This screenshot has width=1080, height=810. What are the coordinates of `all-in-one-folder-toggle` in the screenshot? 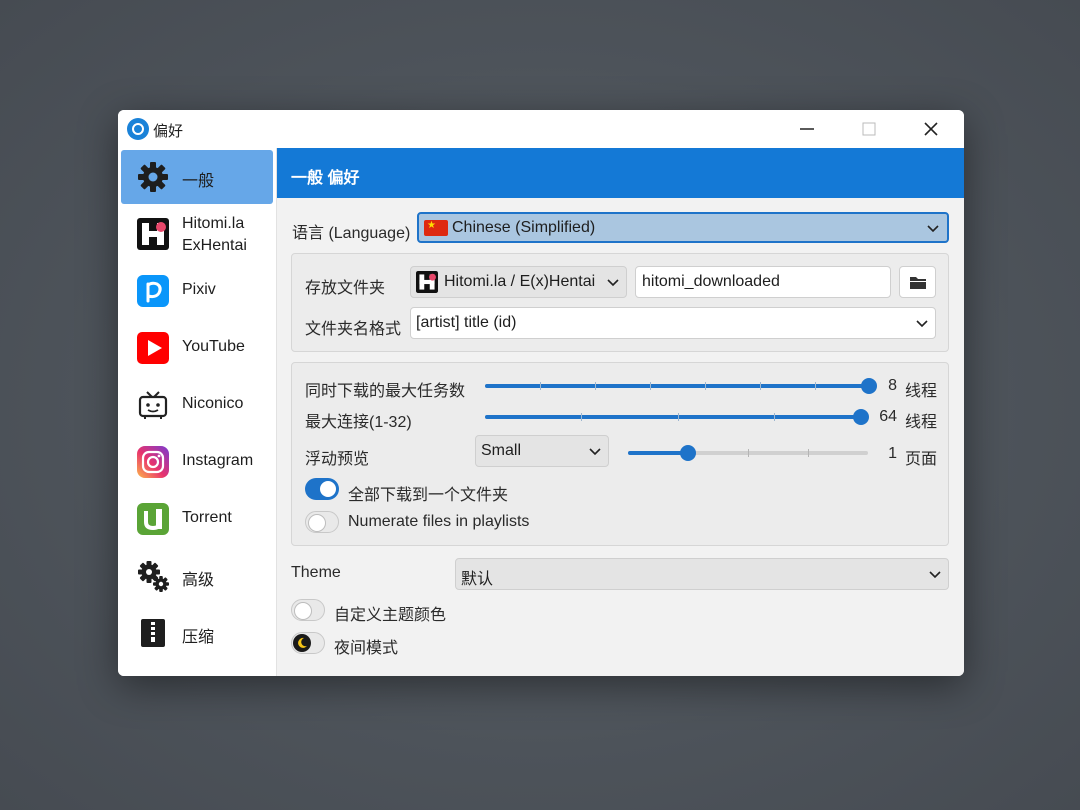 It's located at (322, 489).